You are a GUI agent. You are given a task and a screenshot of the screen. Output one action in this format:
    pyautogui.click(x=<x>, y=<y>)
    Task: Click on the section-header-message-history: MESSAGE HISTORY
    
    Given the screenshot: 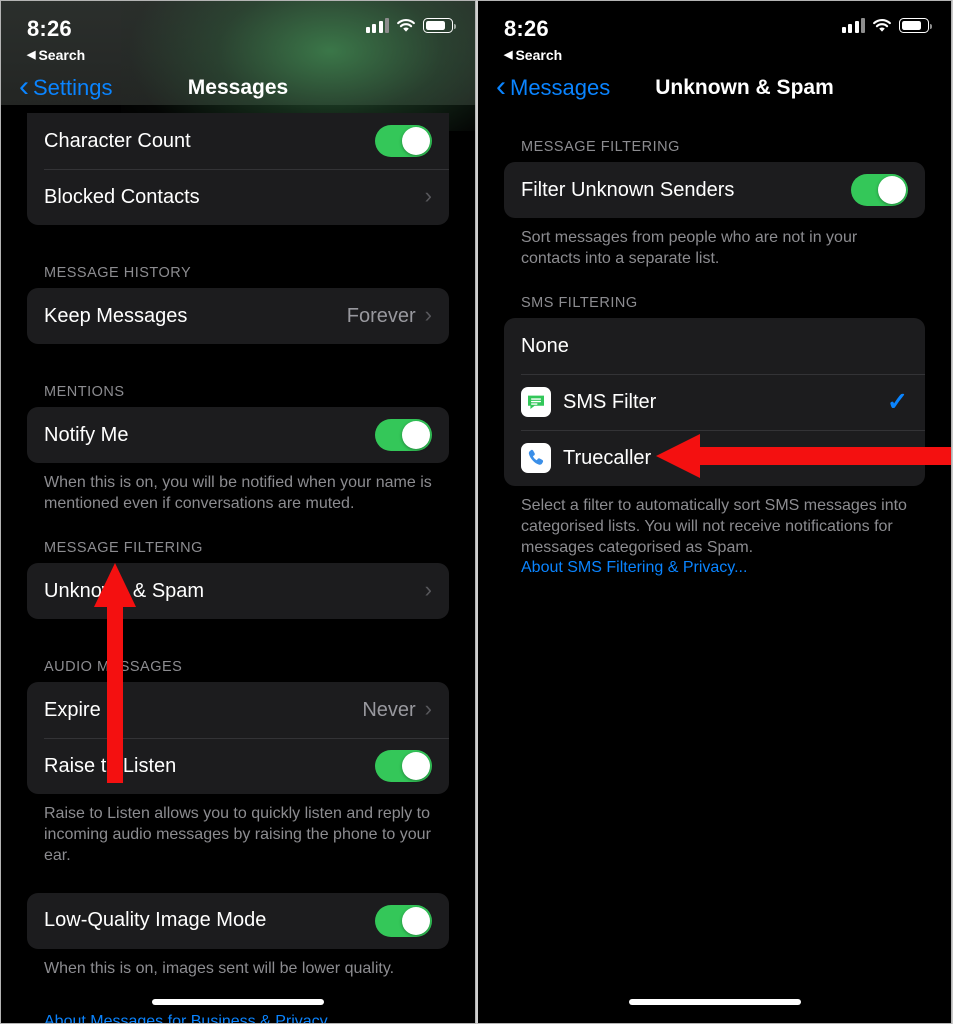 What is the action you would take?
    pyautogui.click(x=118, y=273)
    